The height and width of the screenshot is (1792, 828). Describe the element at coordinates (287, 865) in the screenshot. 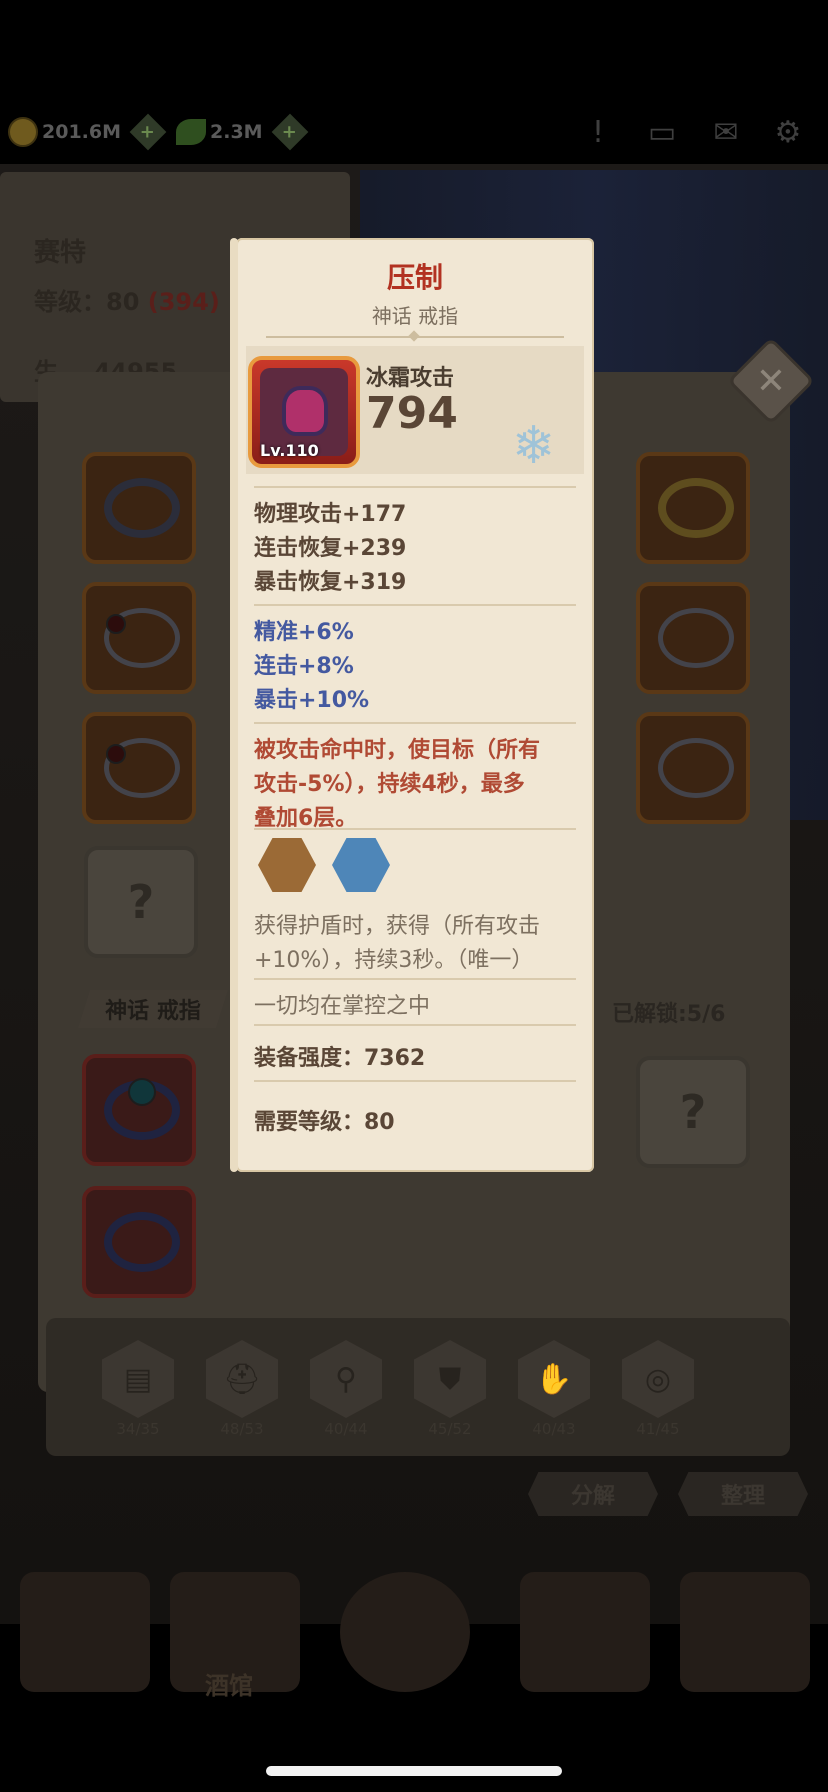

I see `bronze-socket-icon` at that location.